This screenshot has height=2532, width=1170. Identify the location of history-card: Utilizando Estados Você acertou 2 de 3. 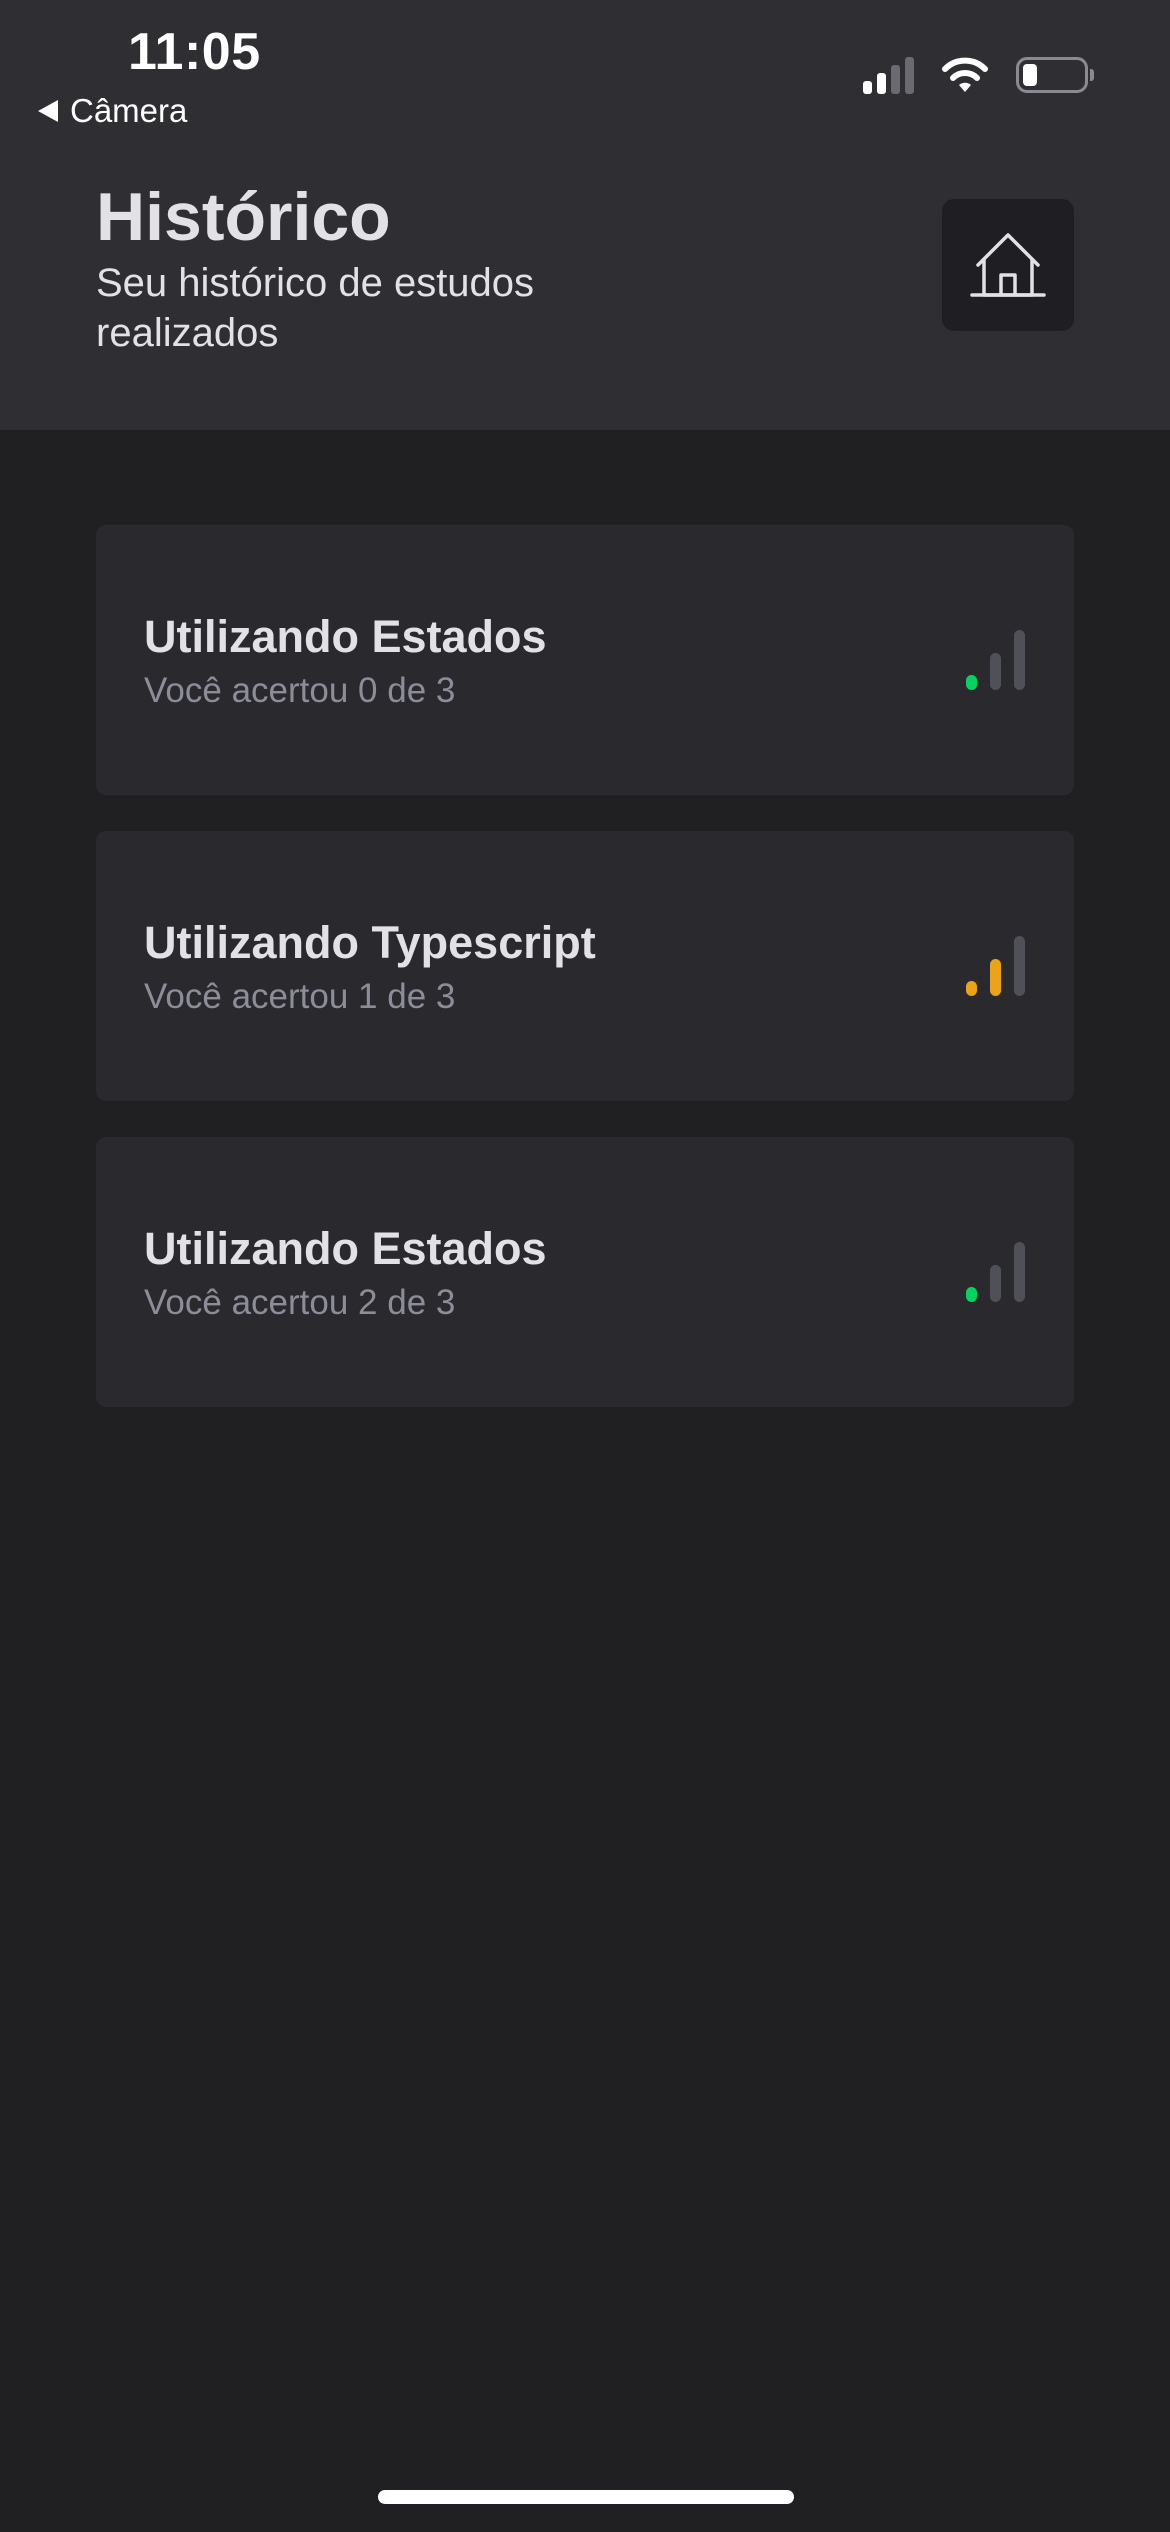
(585, 1272).